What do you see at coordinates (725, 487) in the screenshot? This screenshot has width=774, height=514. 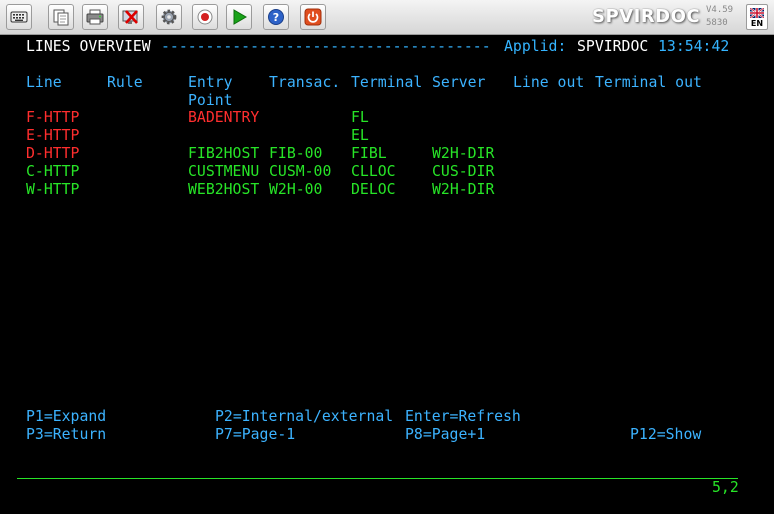 I see `cursor-position: 5,2` at bounding box center [725, 487].